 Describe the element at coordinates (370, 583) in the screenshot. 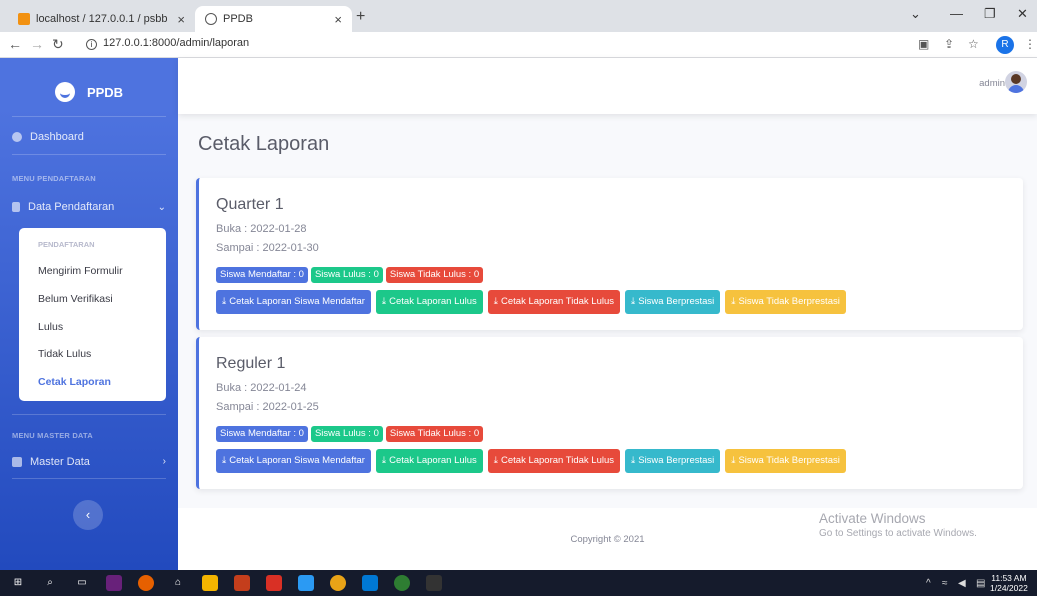

I see `vscode-icon` at that location.